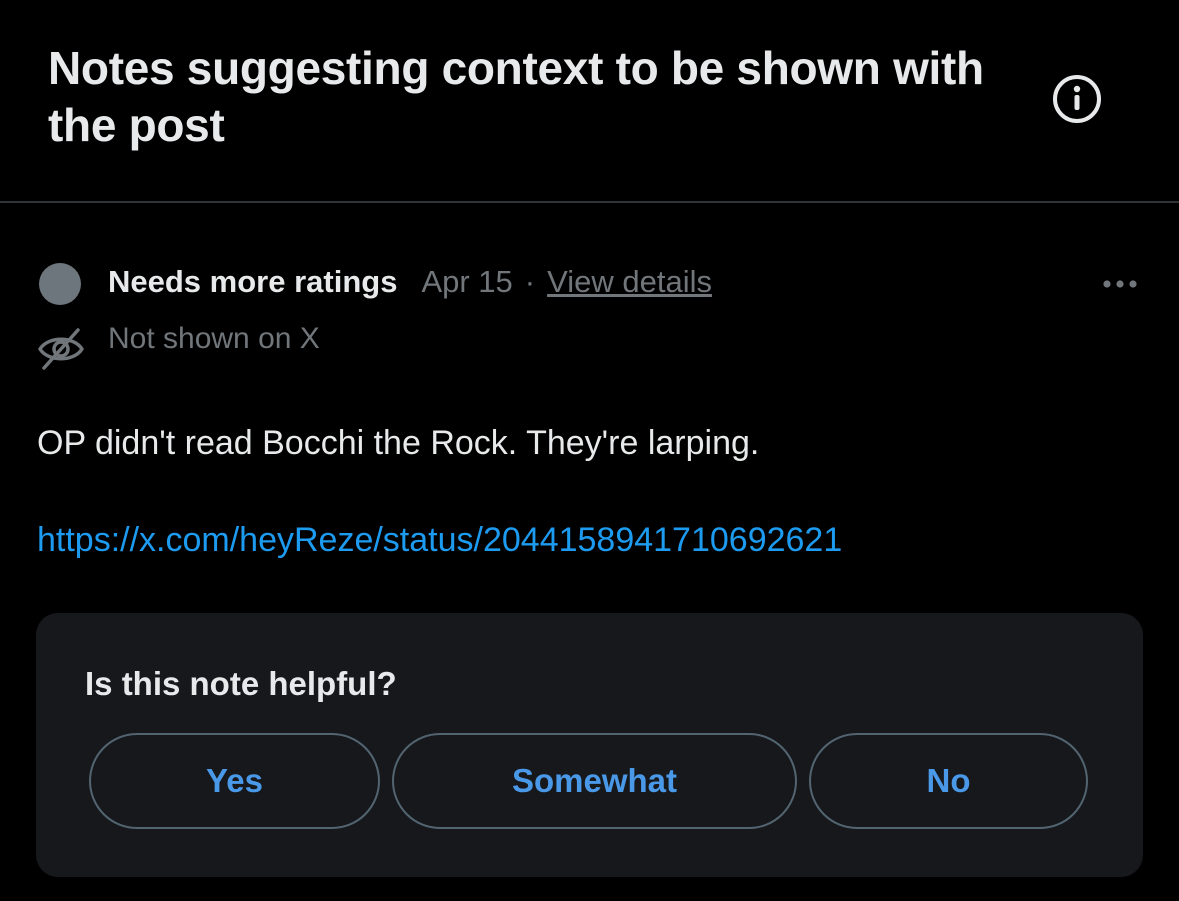 The height and width of the screenshot is (901, 1179). What do you see at coordinates (948, 781) in the screenshot?
I see `rate-no-button: No` at bounding box center [948, 781].